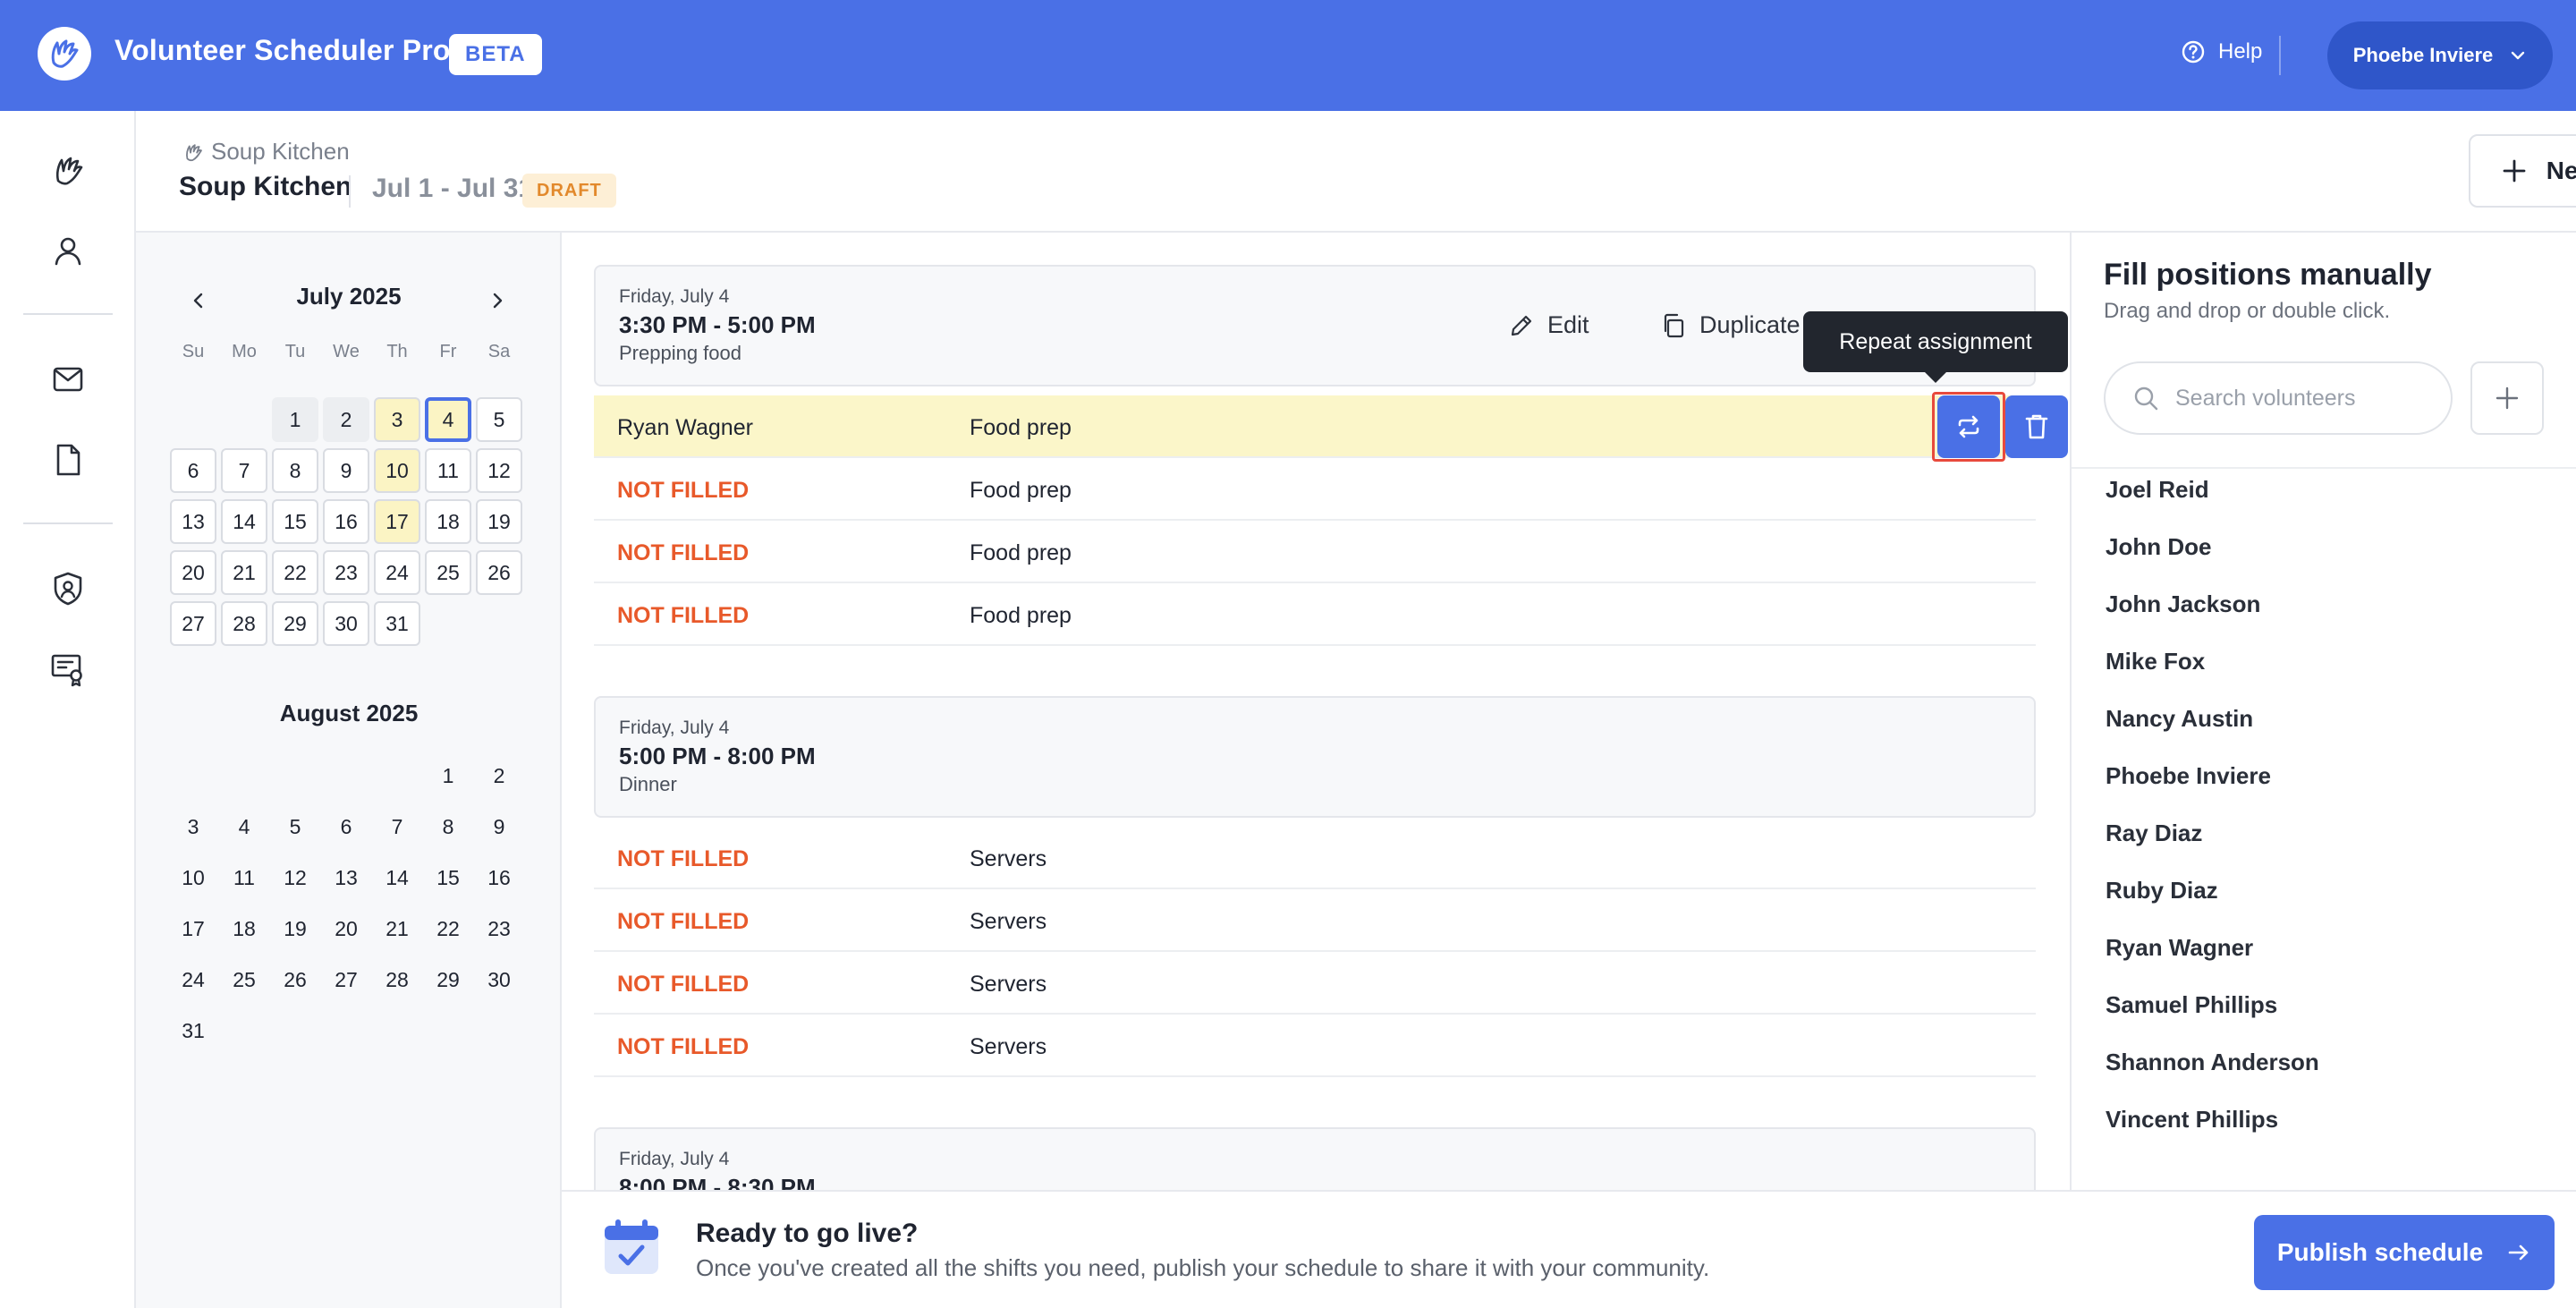 This screenshot has width=2576, height=1308. What do you see at coordinates (2183, 604) in the screenshot?
I see `volunteer-list-item: John Jackson` at bounding box center [2183, 604].